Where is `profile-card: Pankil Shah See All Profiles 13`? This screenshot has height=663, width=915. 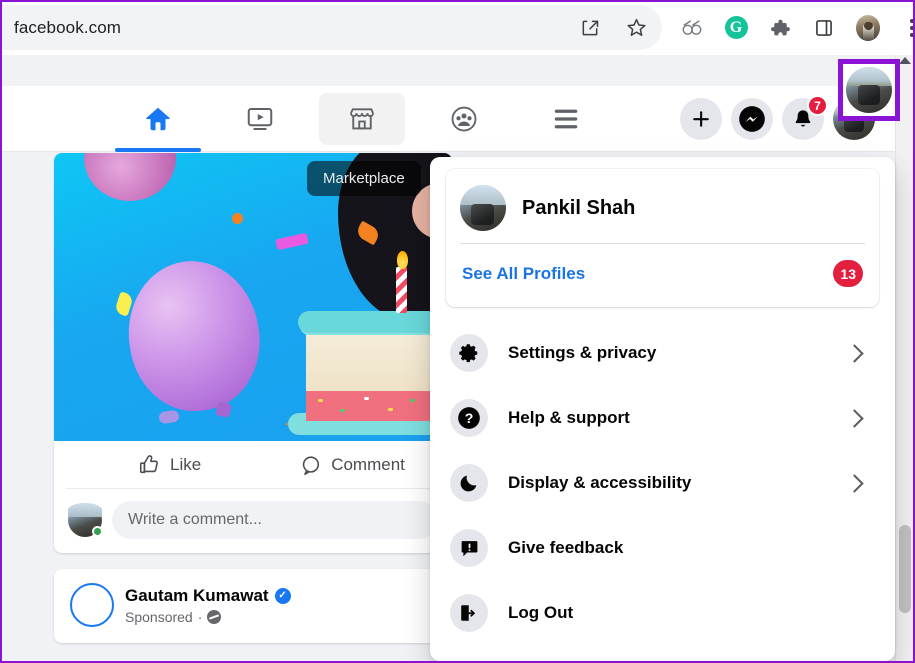
profile-card: Pankil Shah See All Profiles 13 is located at coordinates (662, 238).